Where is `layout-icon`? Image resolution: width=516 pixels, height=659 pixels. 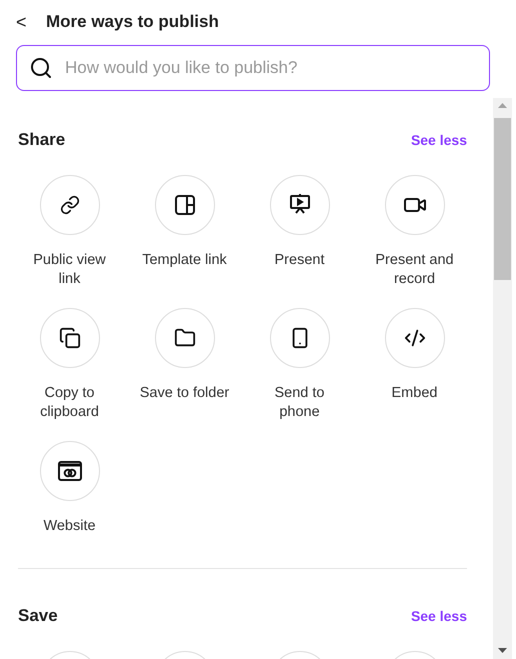
layout-icon is located at coordinates (185, 205).